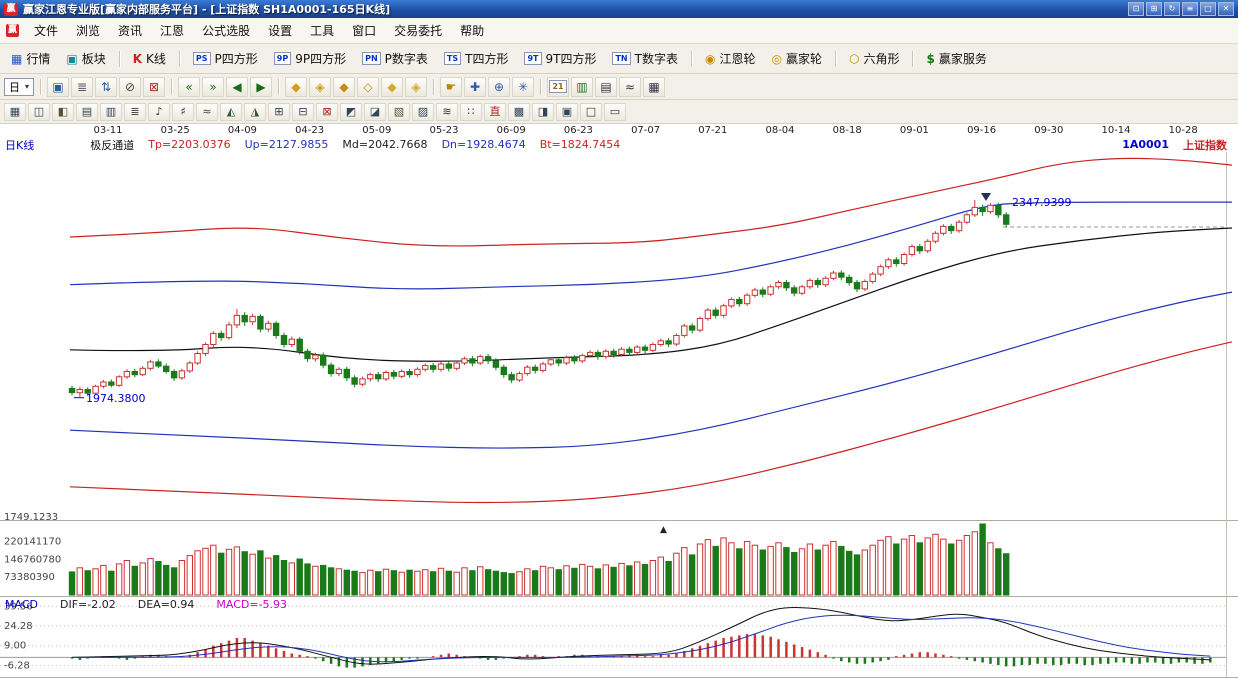  I want to click on note-symbol-button: ♪, so click(159, 111).